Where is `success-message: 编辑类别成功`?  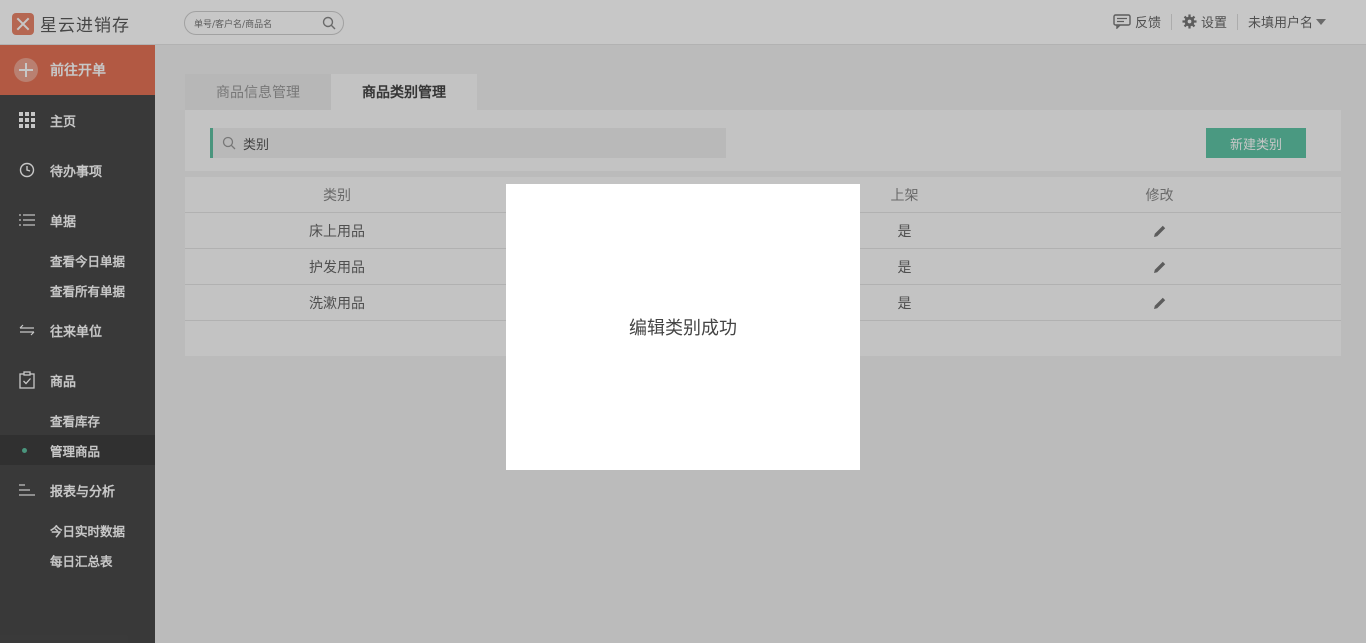 success-message: 编辑类别成功 is located at coordinates (683, 328).